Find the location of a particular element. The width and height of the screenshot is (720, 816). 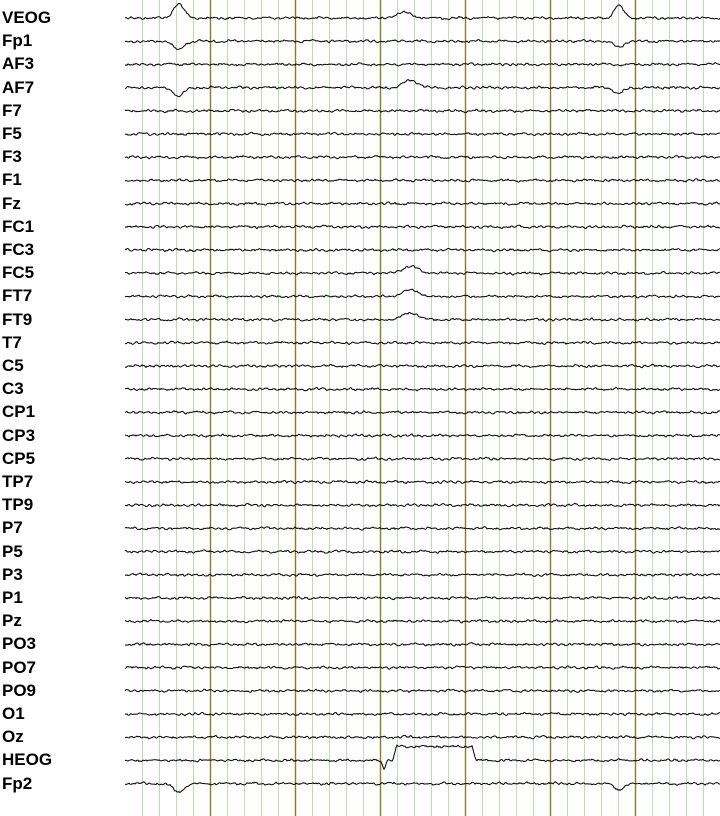

trace-ft9 is located at coordinates (422, 317).